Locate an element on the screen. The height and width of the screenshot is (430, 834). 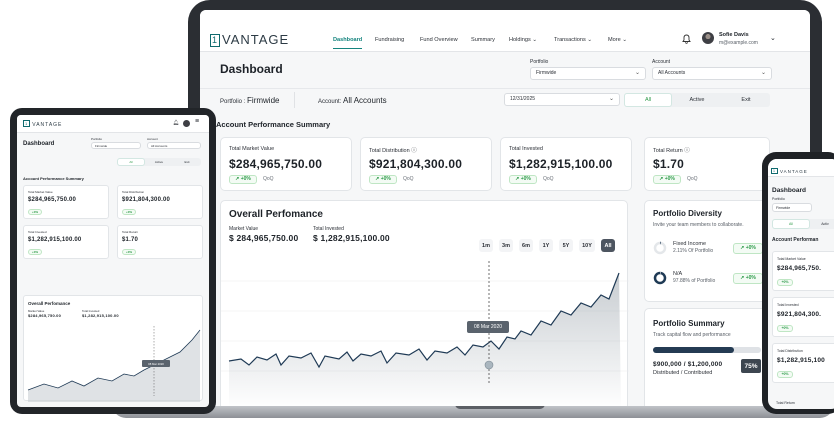
nav-more: More ⌄ is located at coordinates (617, 40).